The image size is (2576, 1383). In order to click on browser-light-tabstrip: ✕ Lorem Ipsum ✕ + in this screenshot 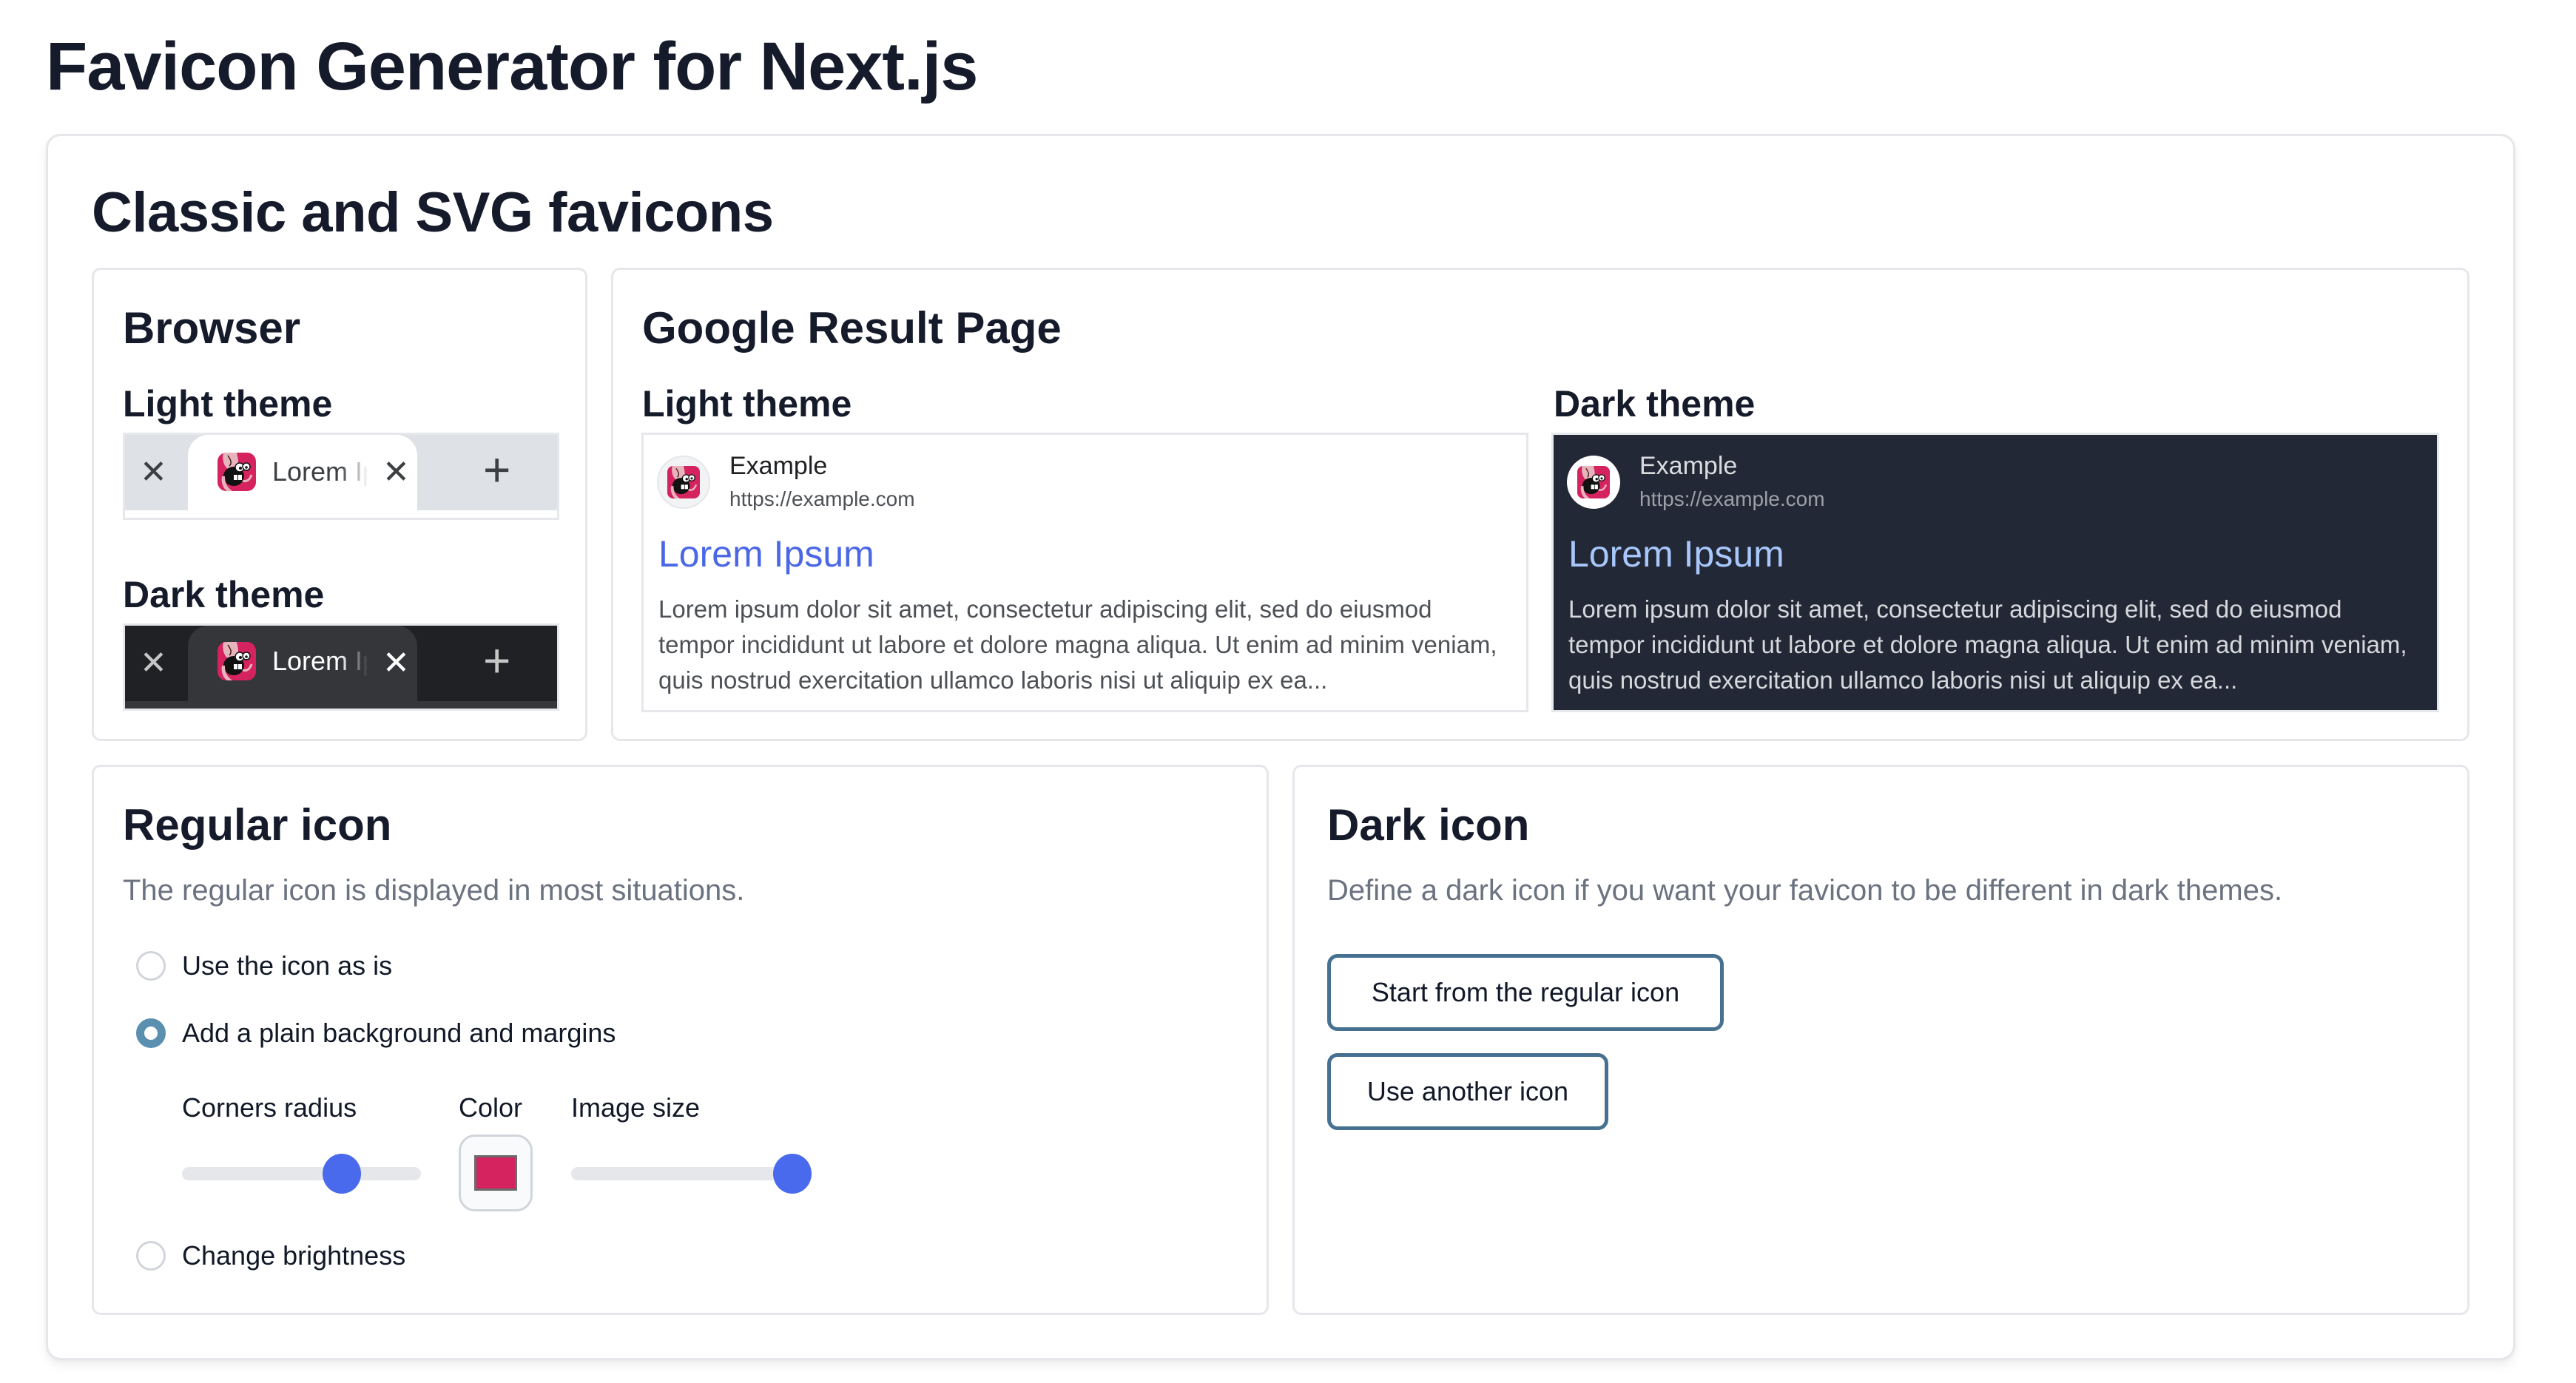, I will do `click(341, 477)`.